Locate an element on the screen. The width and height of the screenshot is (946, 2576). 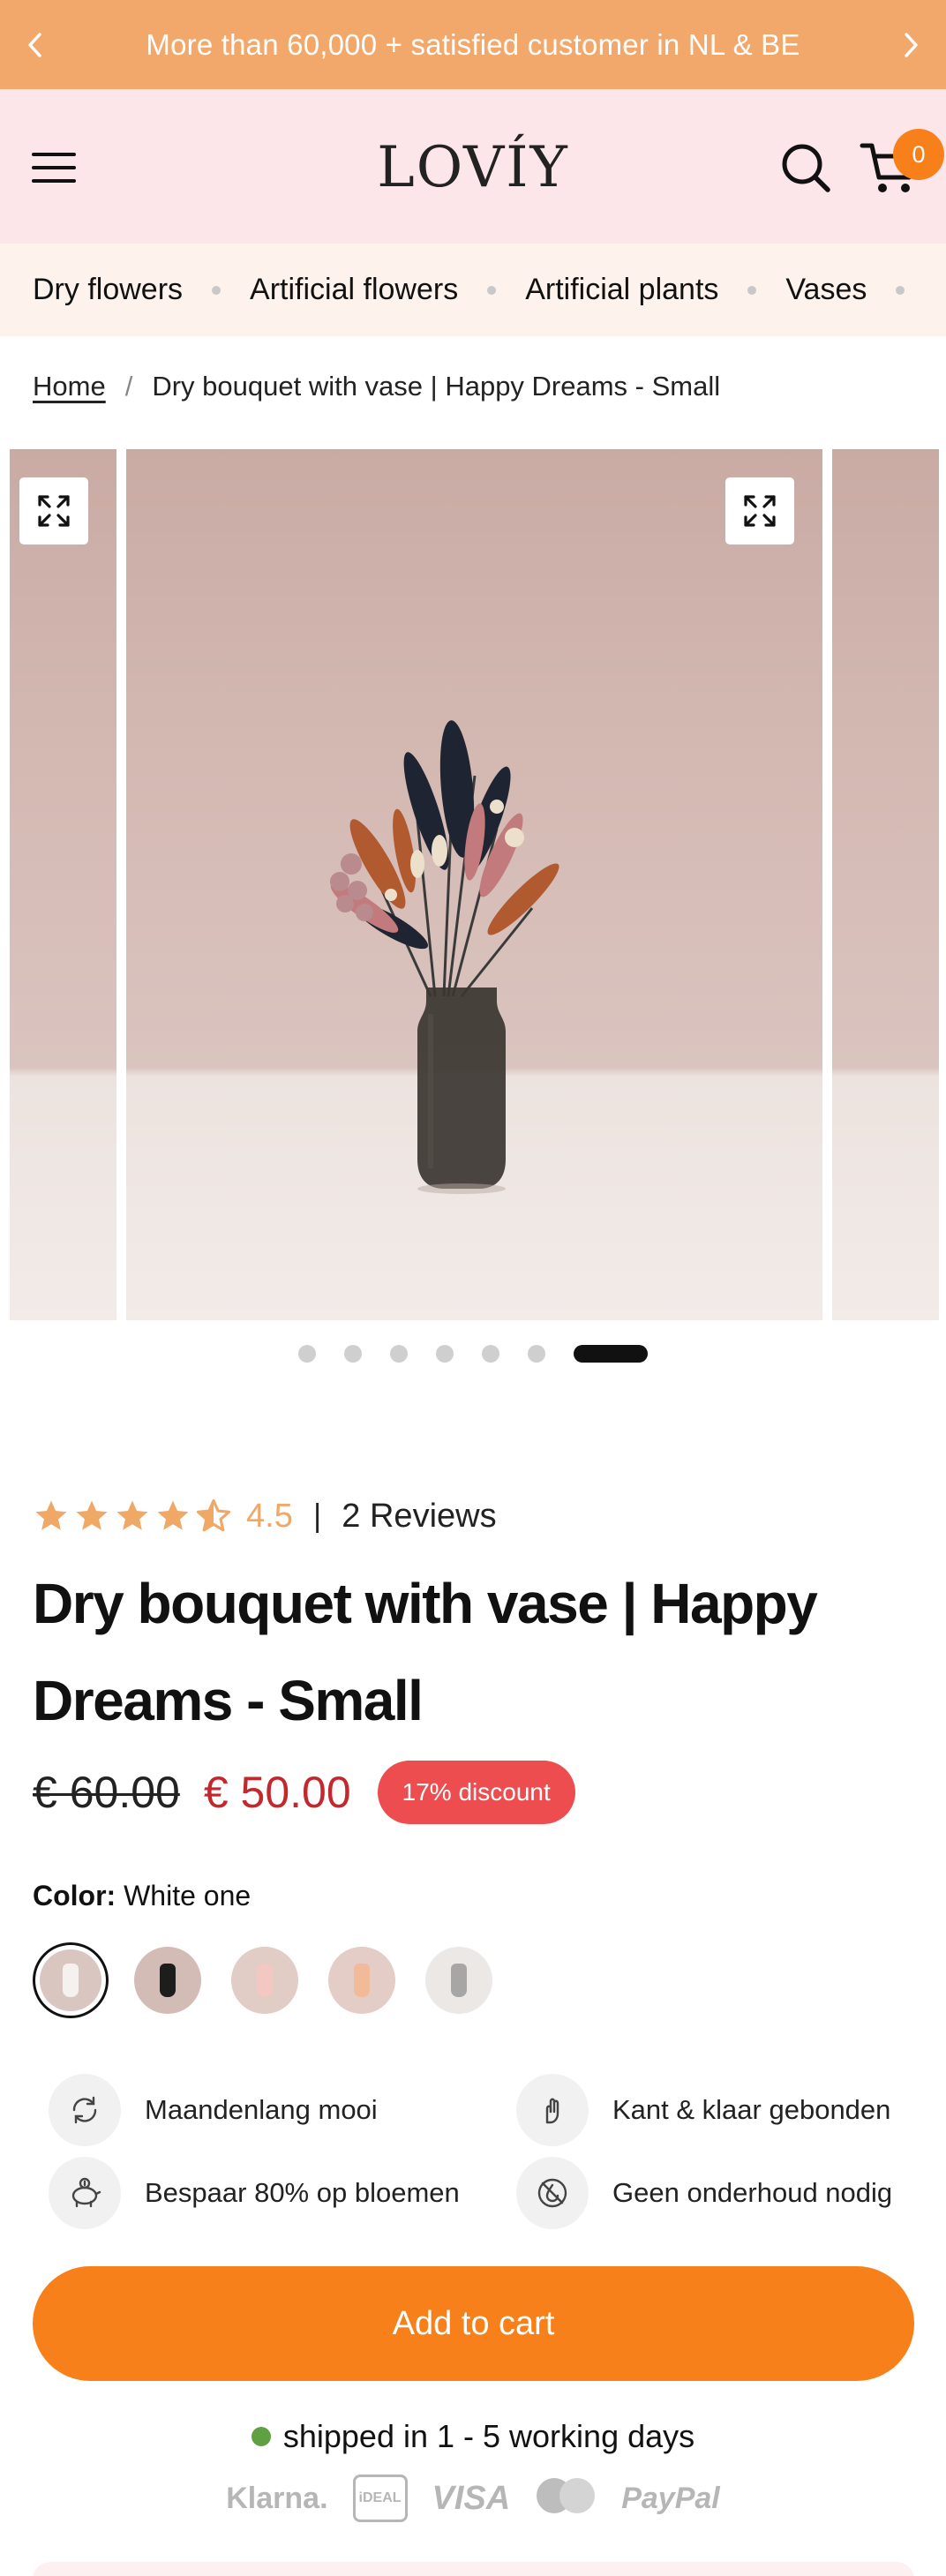
rating-score: 4.5 is located at coordinates (269, 1516).